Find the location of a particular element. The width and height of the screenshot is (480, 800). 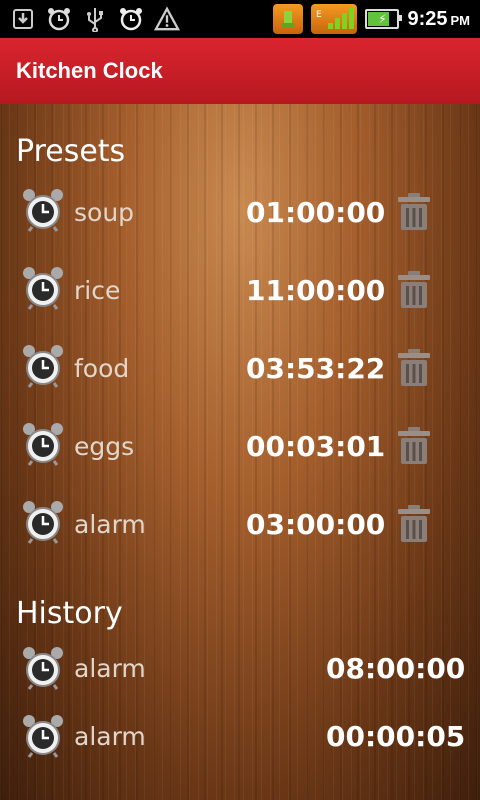

download-icon is located at coordinates (23, 19).